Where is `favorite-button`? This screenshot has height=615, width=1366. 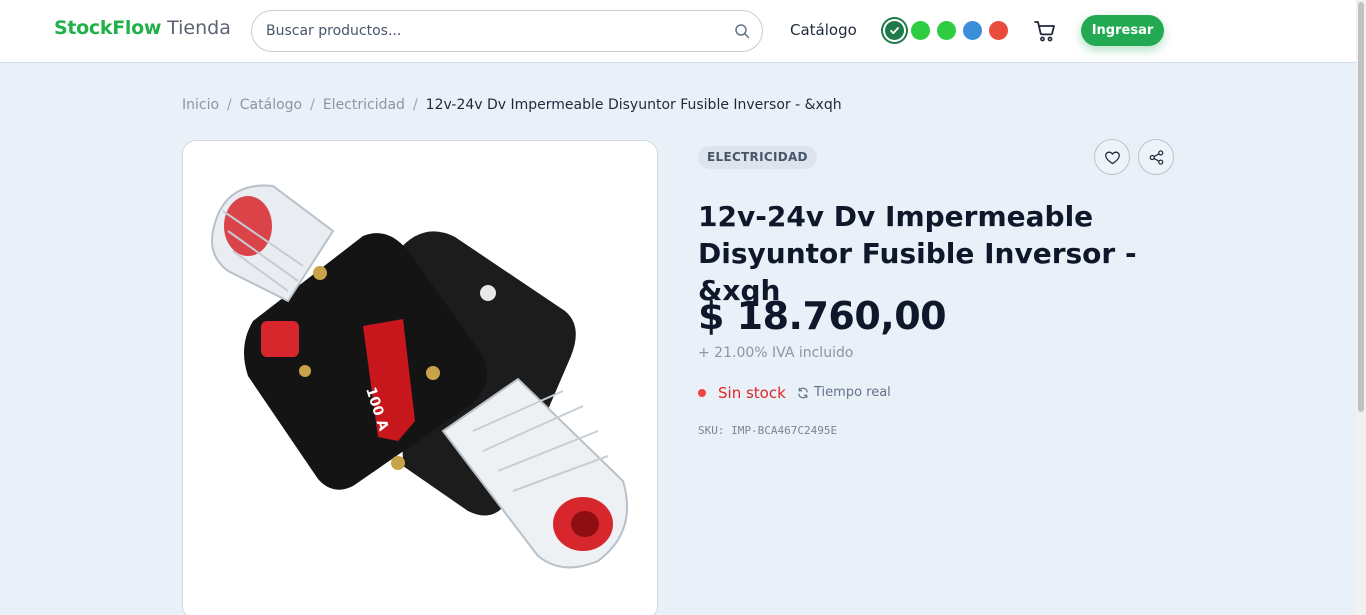 favorite-button is located at coordinates (1112, 157).